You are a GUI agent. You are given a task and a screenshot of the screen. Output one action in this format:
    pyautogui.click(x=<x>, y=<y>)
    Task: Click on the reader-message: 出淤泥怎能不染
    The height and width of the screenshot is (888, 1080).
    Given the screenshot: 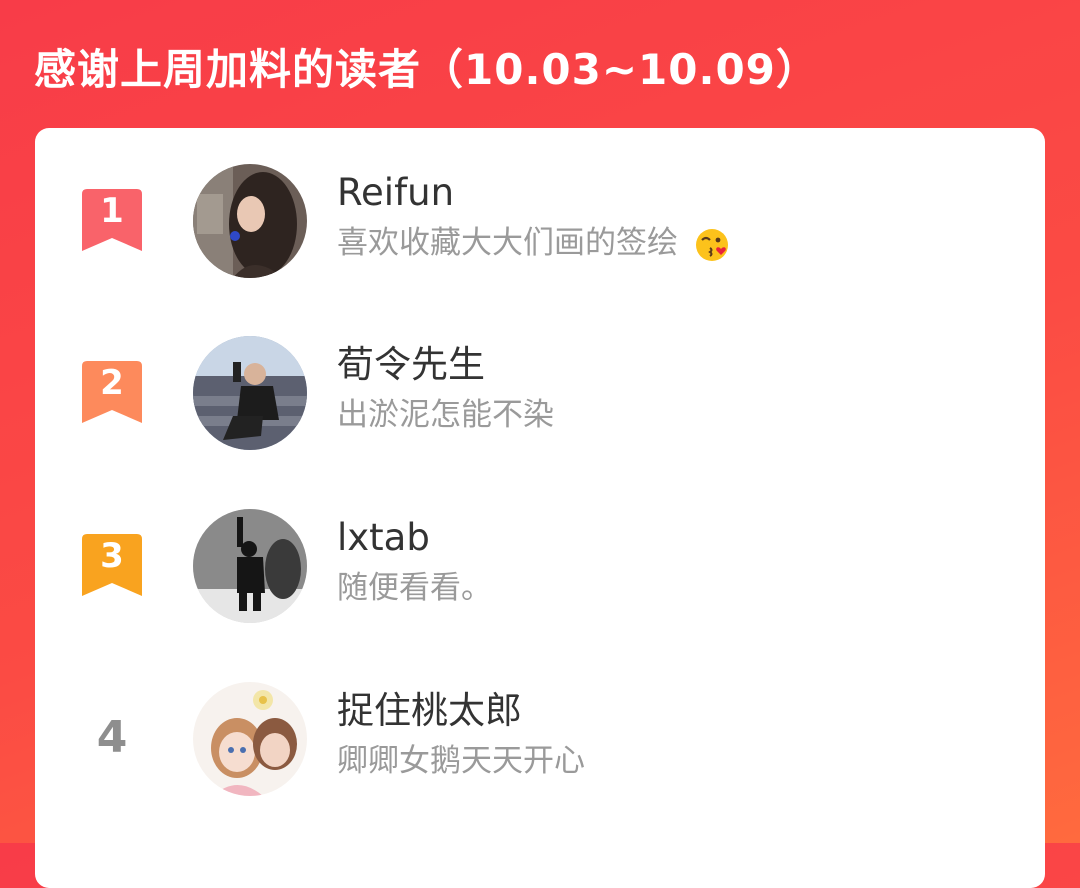 What is the action you would take?
    pyautogui.click(x=445, y=415)
    